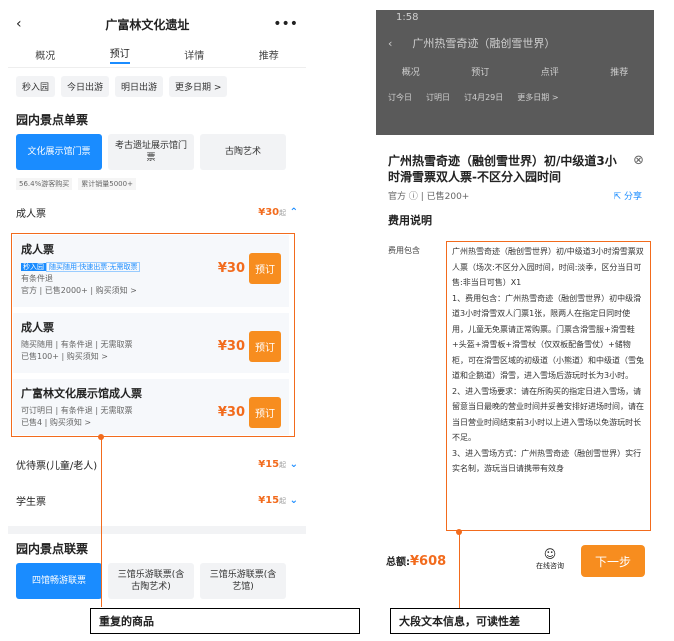  Describe the element at coordinates (157, 212) in the screenshot. I see `adult-ticket-row: 成人票 ¥30起 ⌃` at that location.